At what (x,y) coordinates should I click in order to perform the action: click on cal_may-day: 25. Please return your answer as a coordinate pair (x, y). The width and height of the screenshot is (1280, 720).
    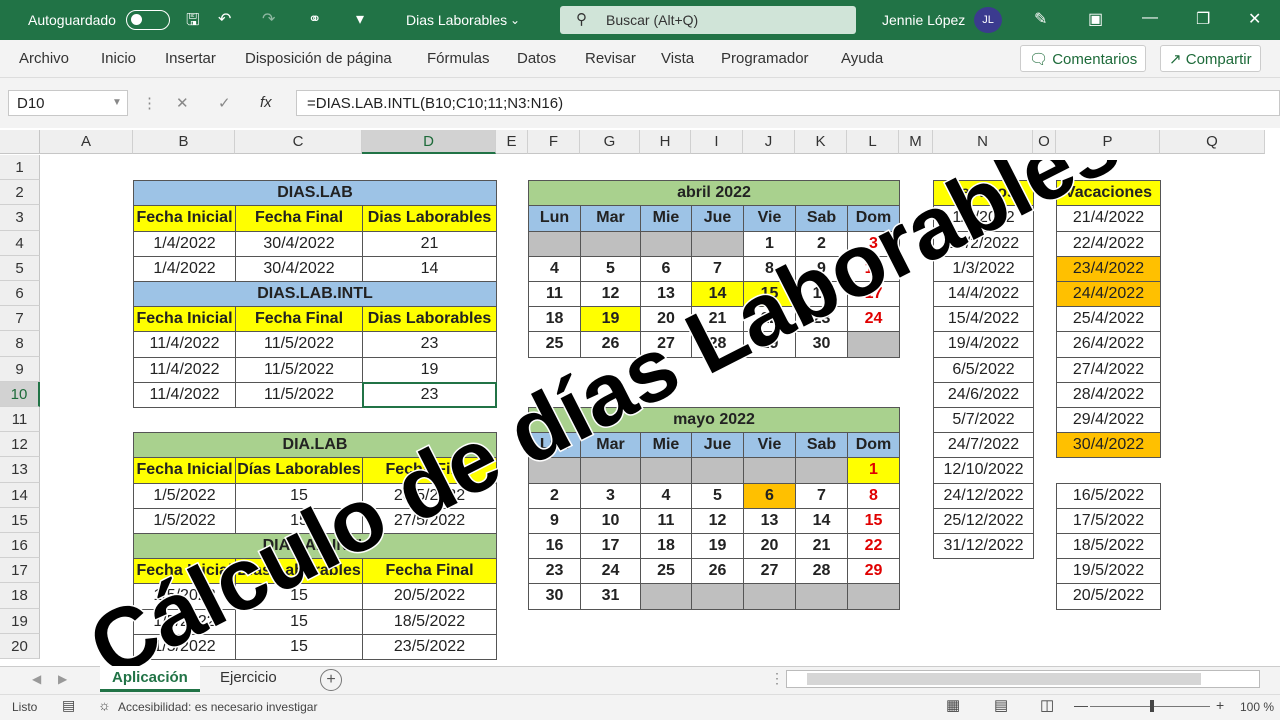
    Looking at the image, I should click on (666, 571).